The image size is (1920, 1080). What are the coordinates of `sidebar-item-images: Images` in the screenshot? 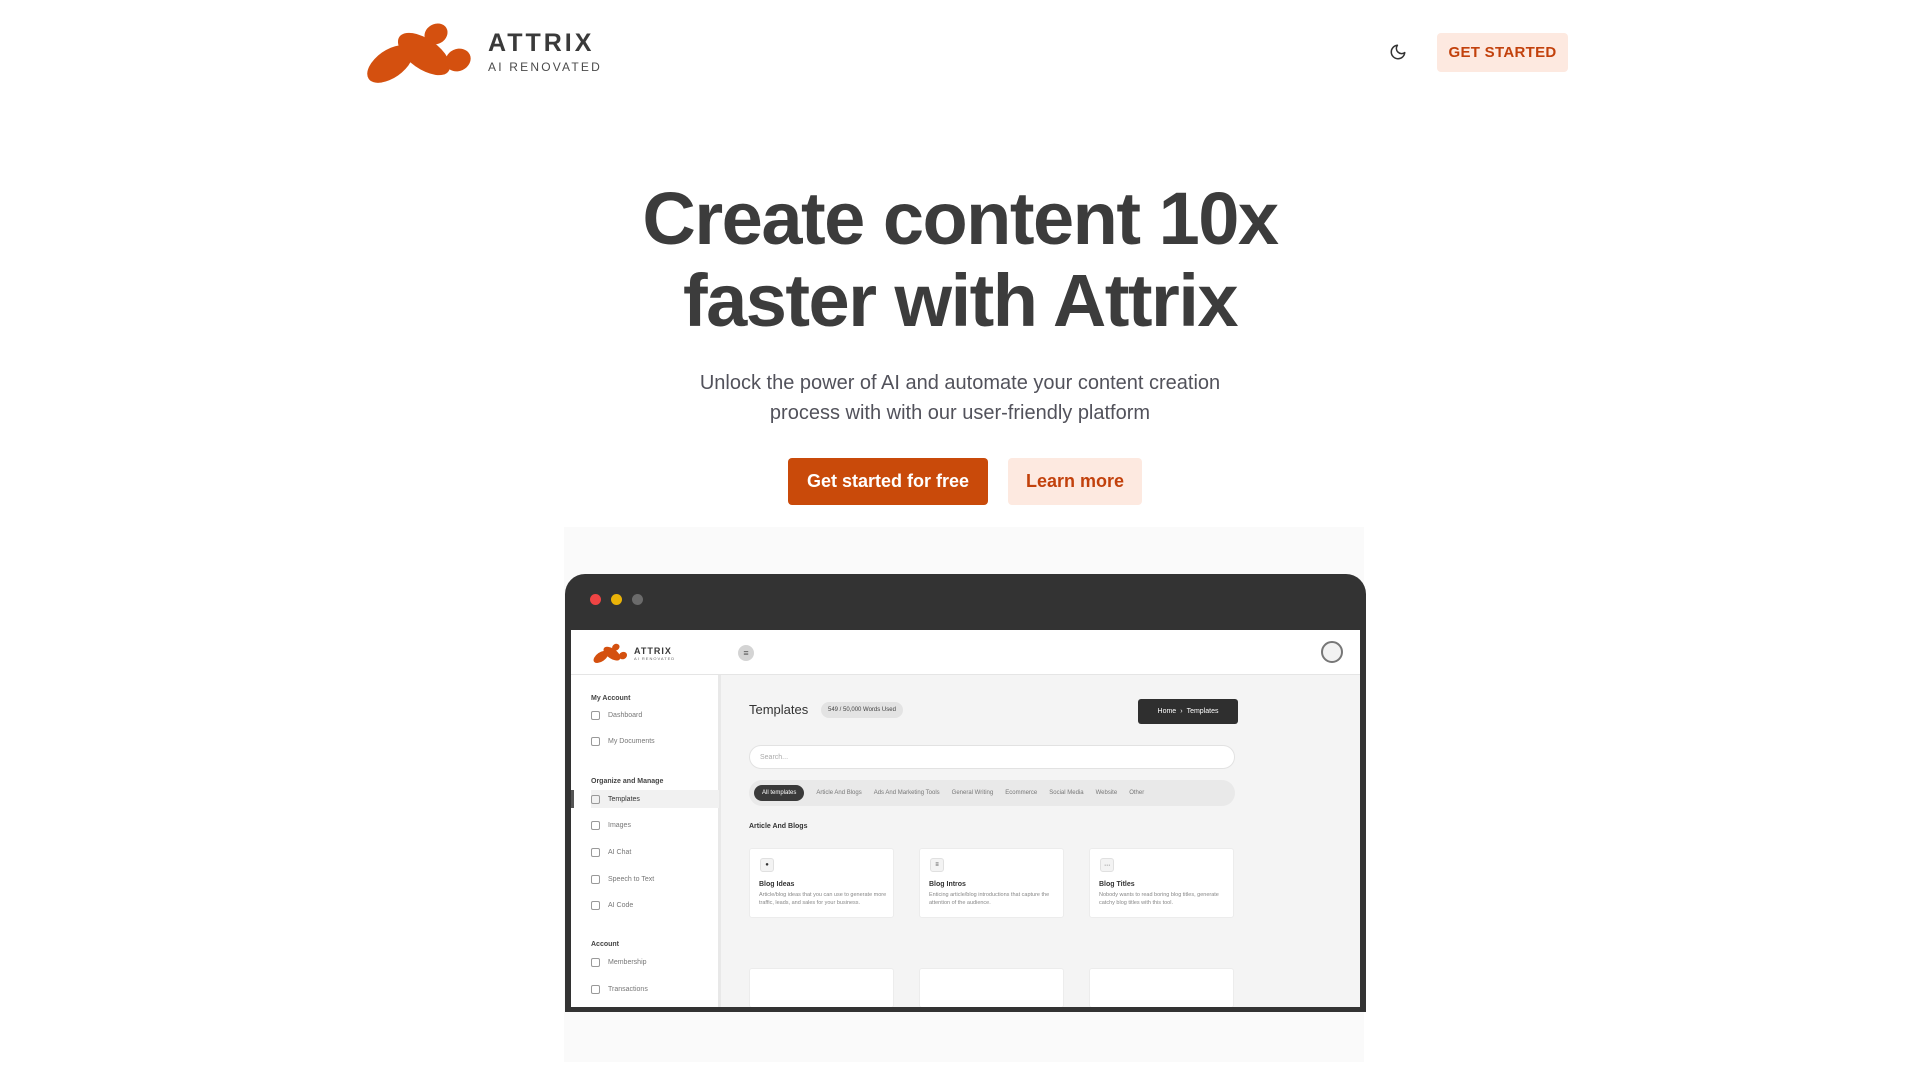 It's located at (655, 825).